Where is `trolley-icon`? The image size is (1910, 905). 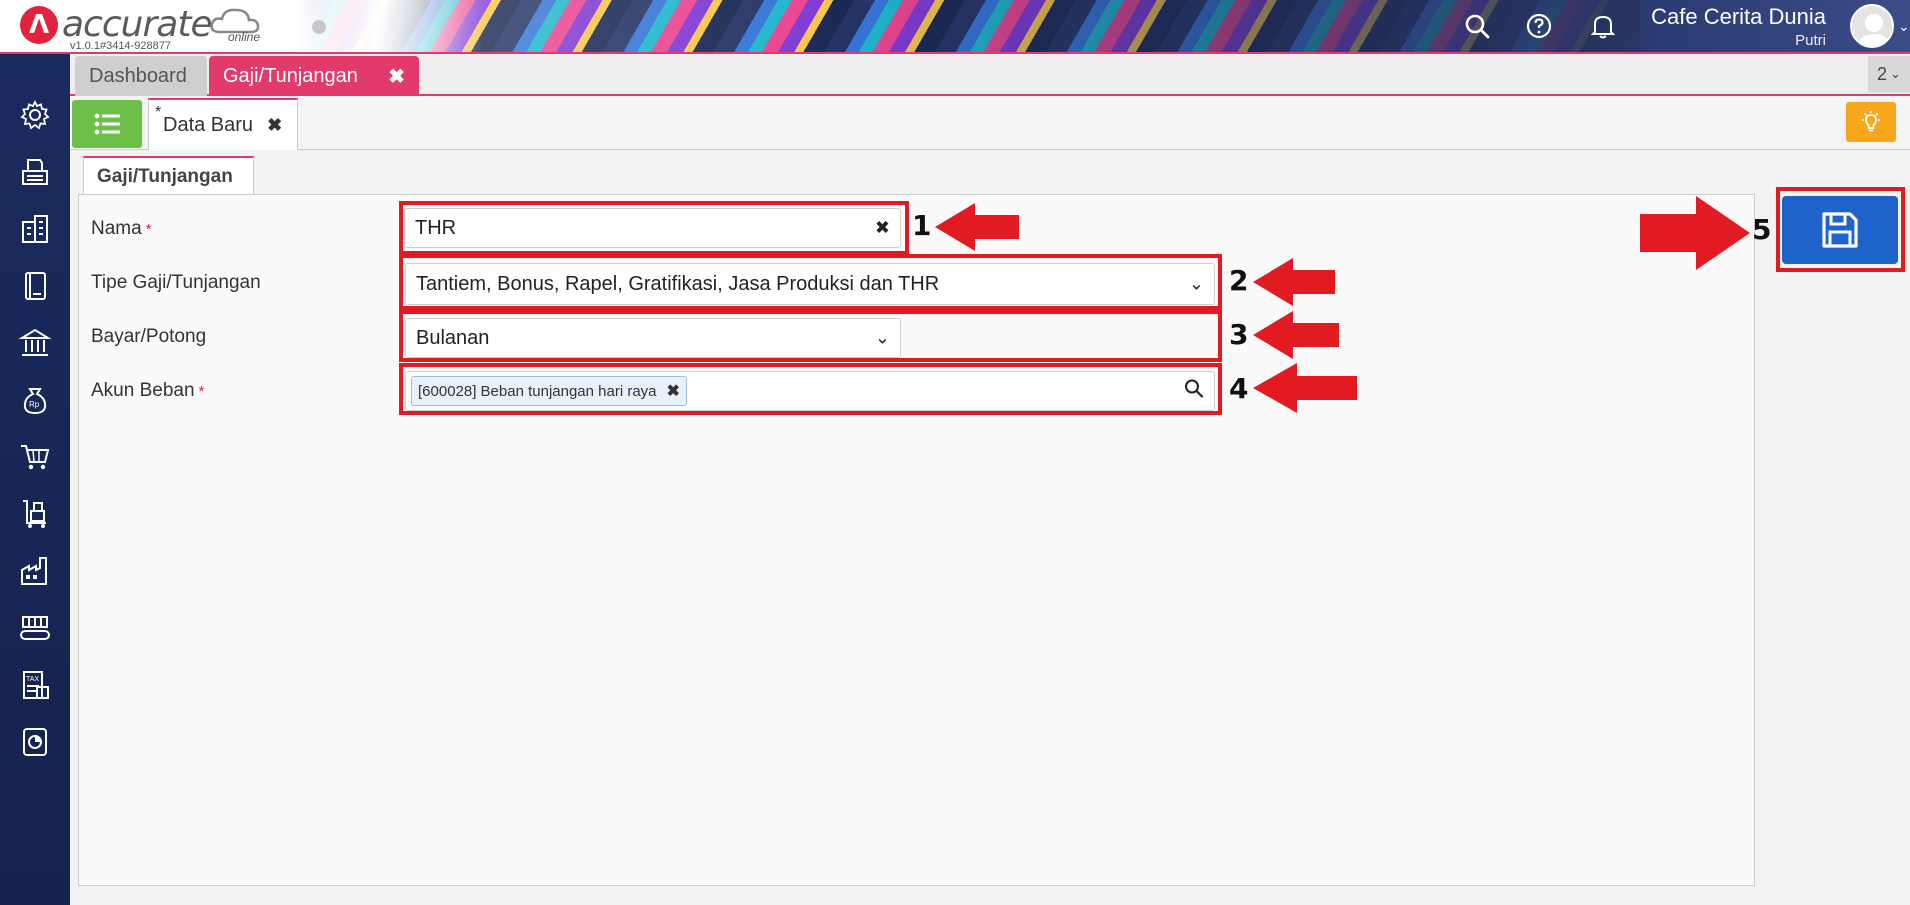 trolley-icon is located at coordinates (35, 514).